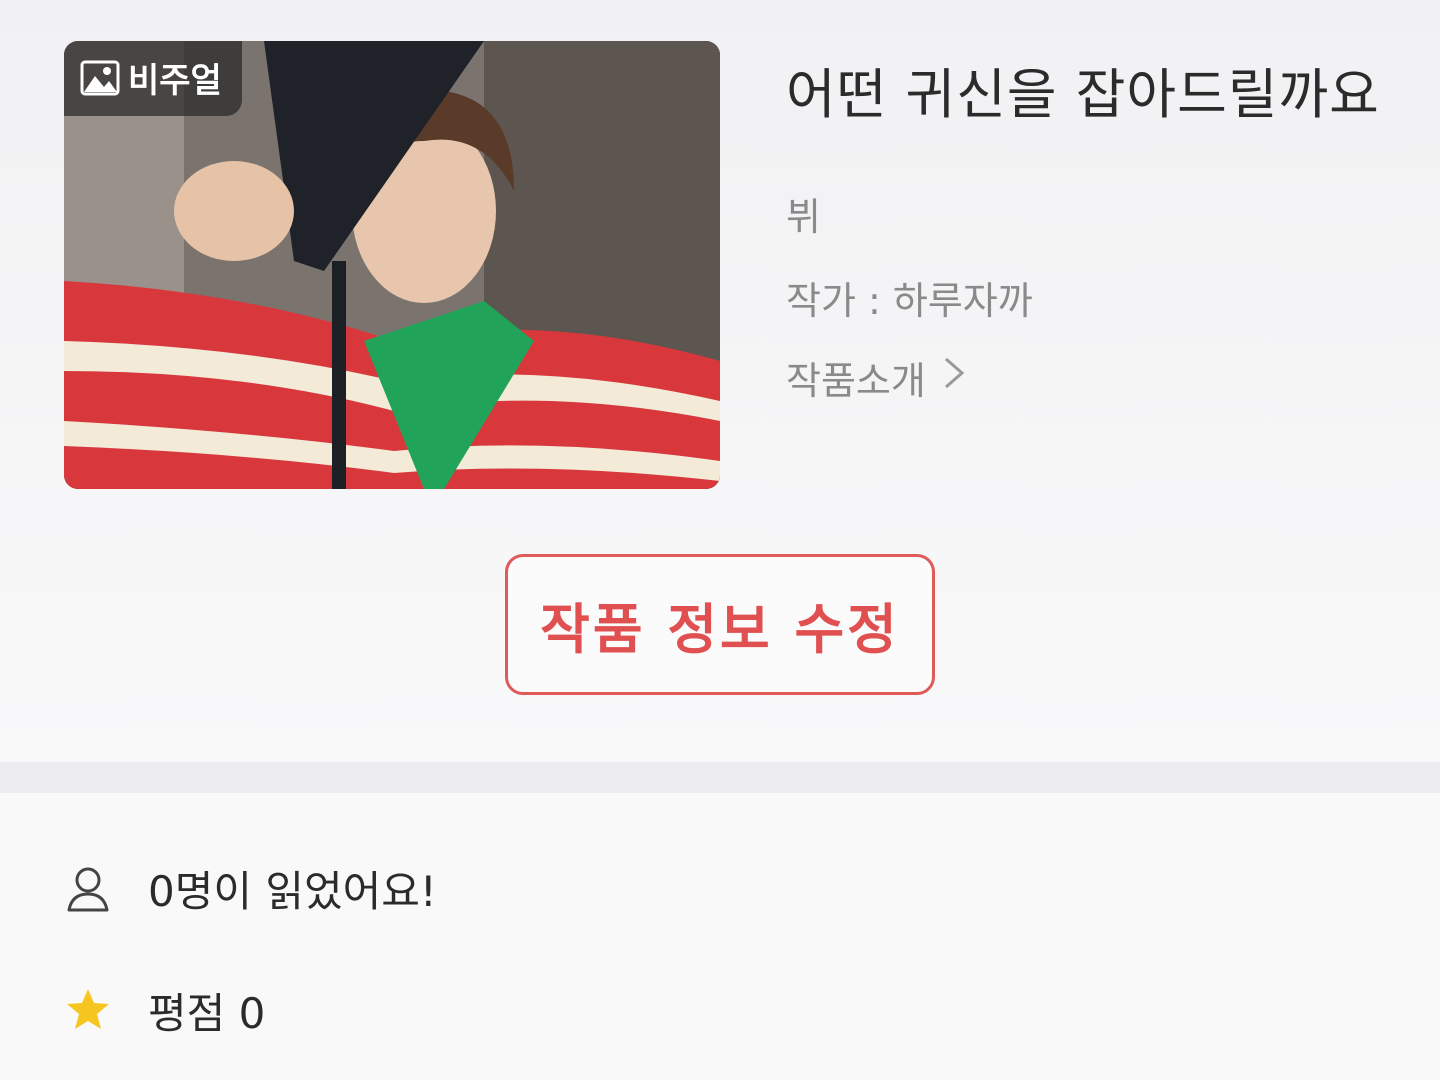 This screenshot has width=1440, height=1080. I want to click on star-icon, so click(88, 1011).